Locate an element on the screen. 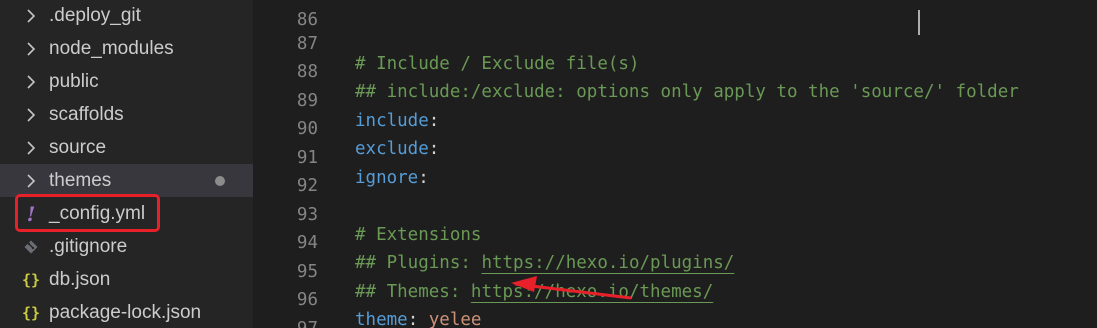 The height and width of the screenshot is (328, 1097). git-file-icon is located at coordinates (31, 246).